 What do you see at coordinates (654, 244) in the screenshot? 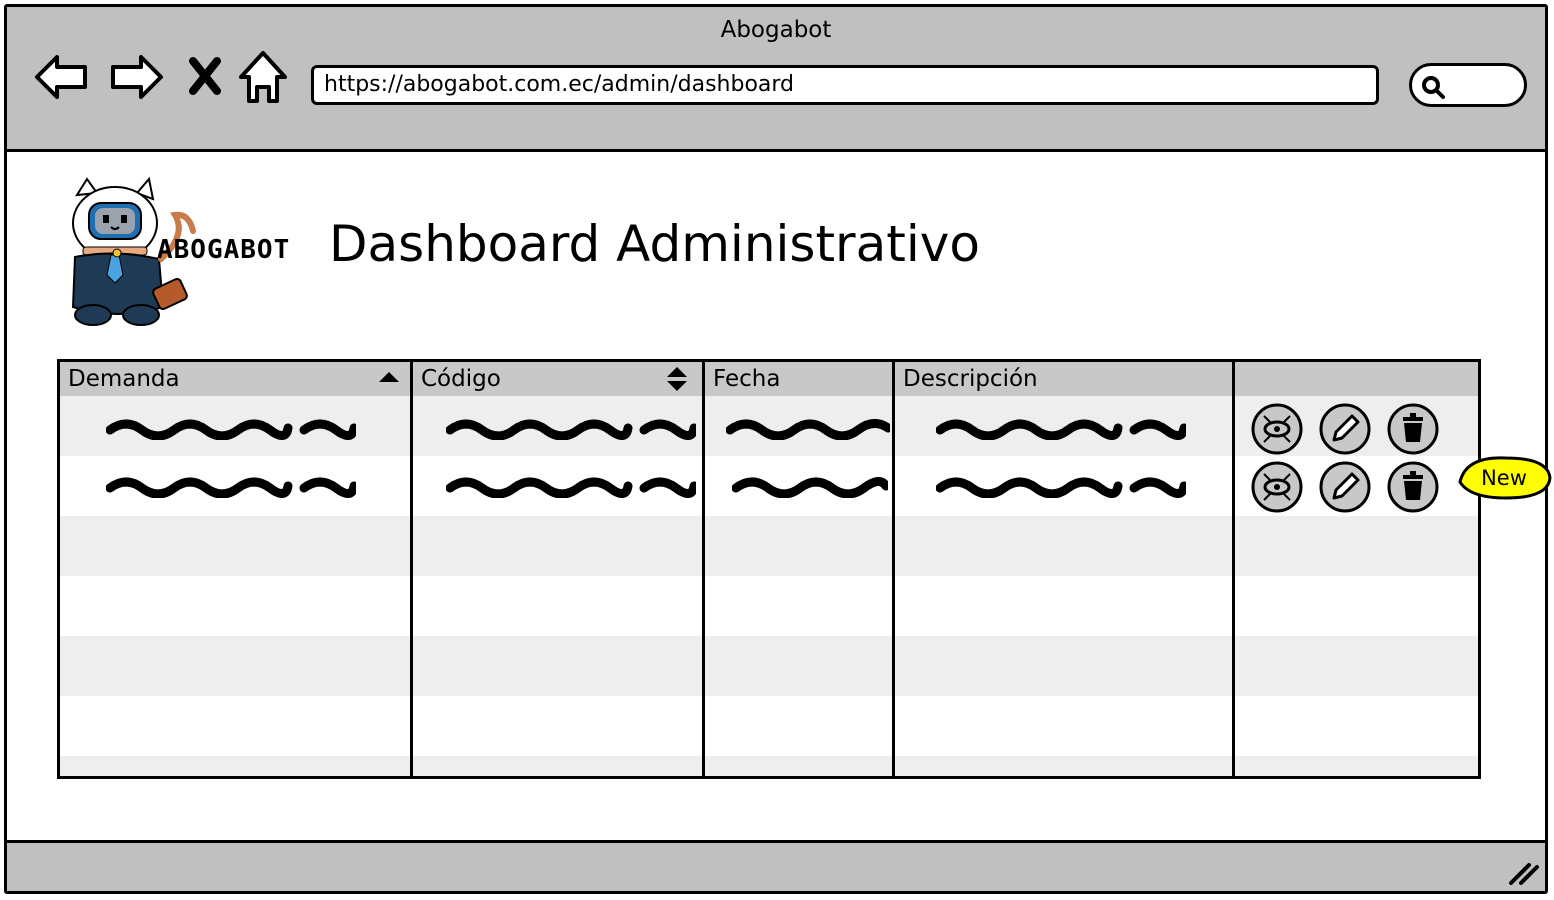
I see `page-title: Dashboard Administrativo` at bounding box center [654, 244].